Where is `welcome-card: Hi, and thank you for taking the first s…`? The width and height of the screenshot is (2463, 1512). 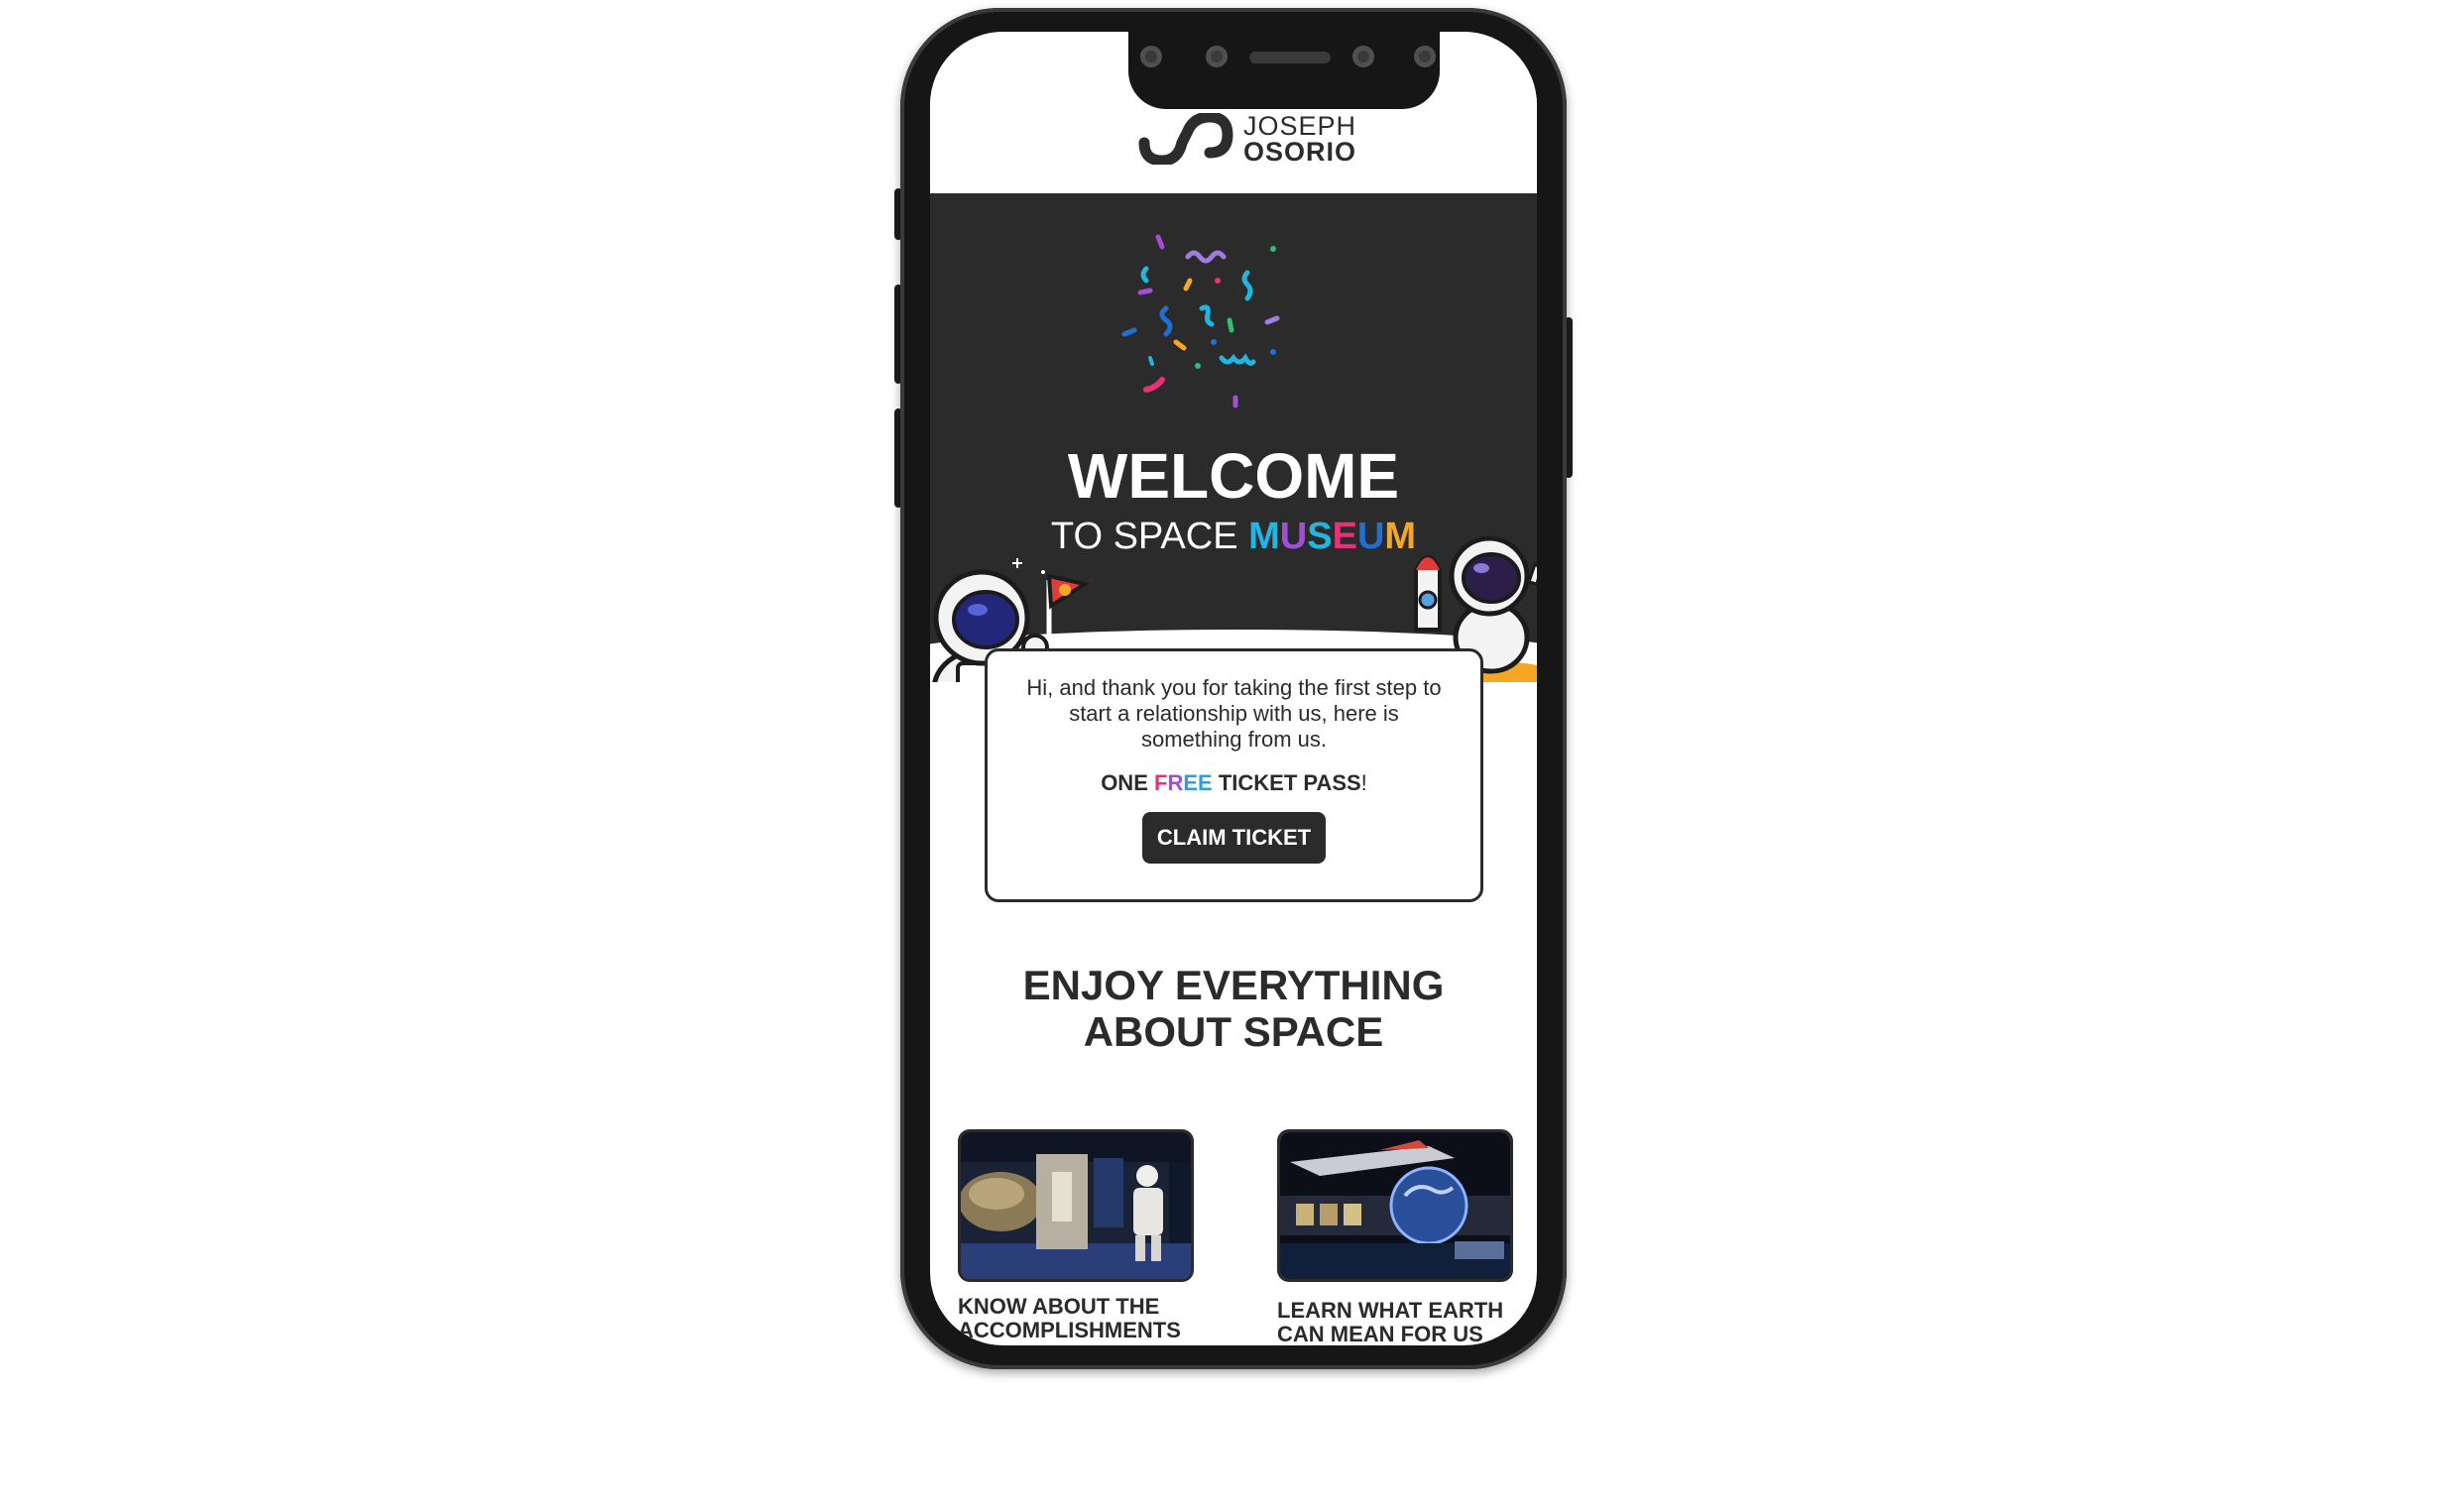
welcome-card: Hi, and thank you for taking the first s… is located at coordinates (1234, 775).